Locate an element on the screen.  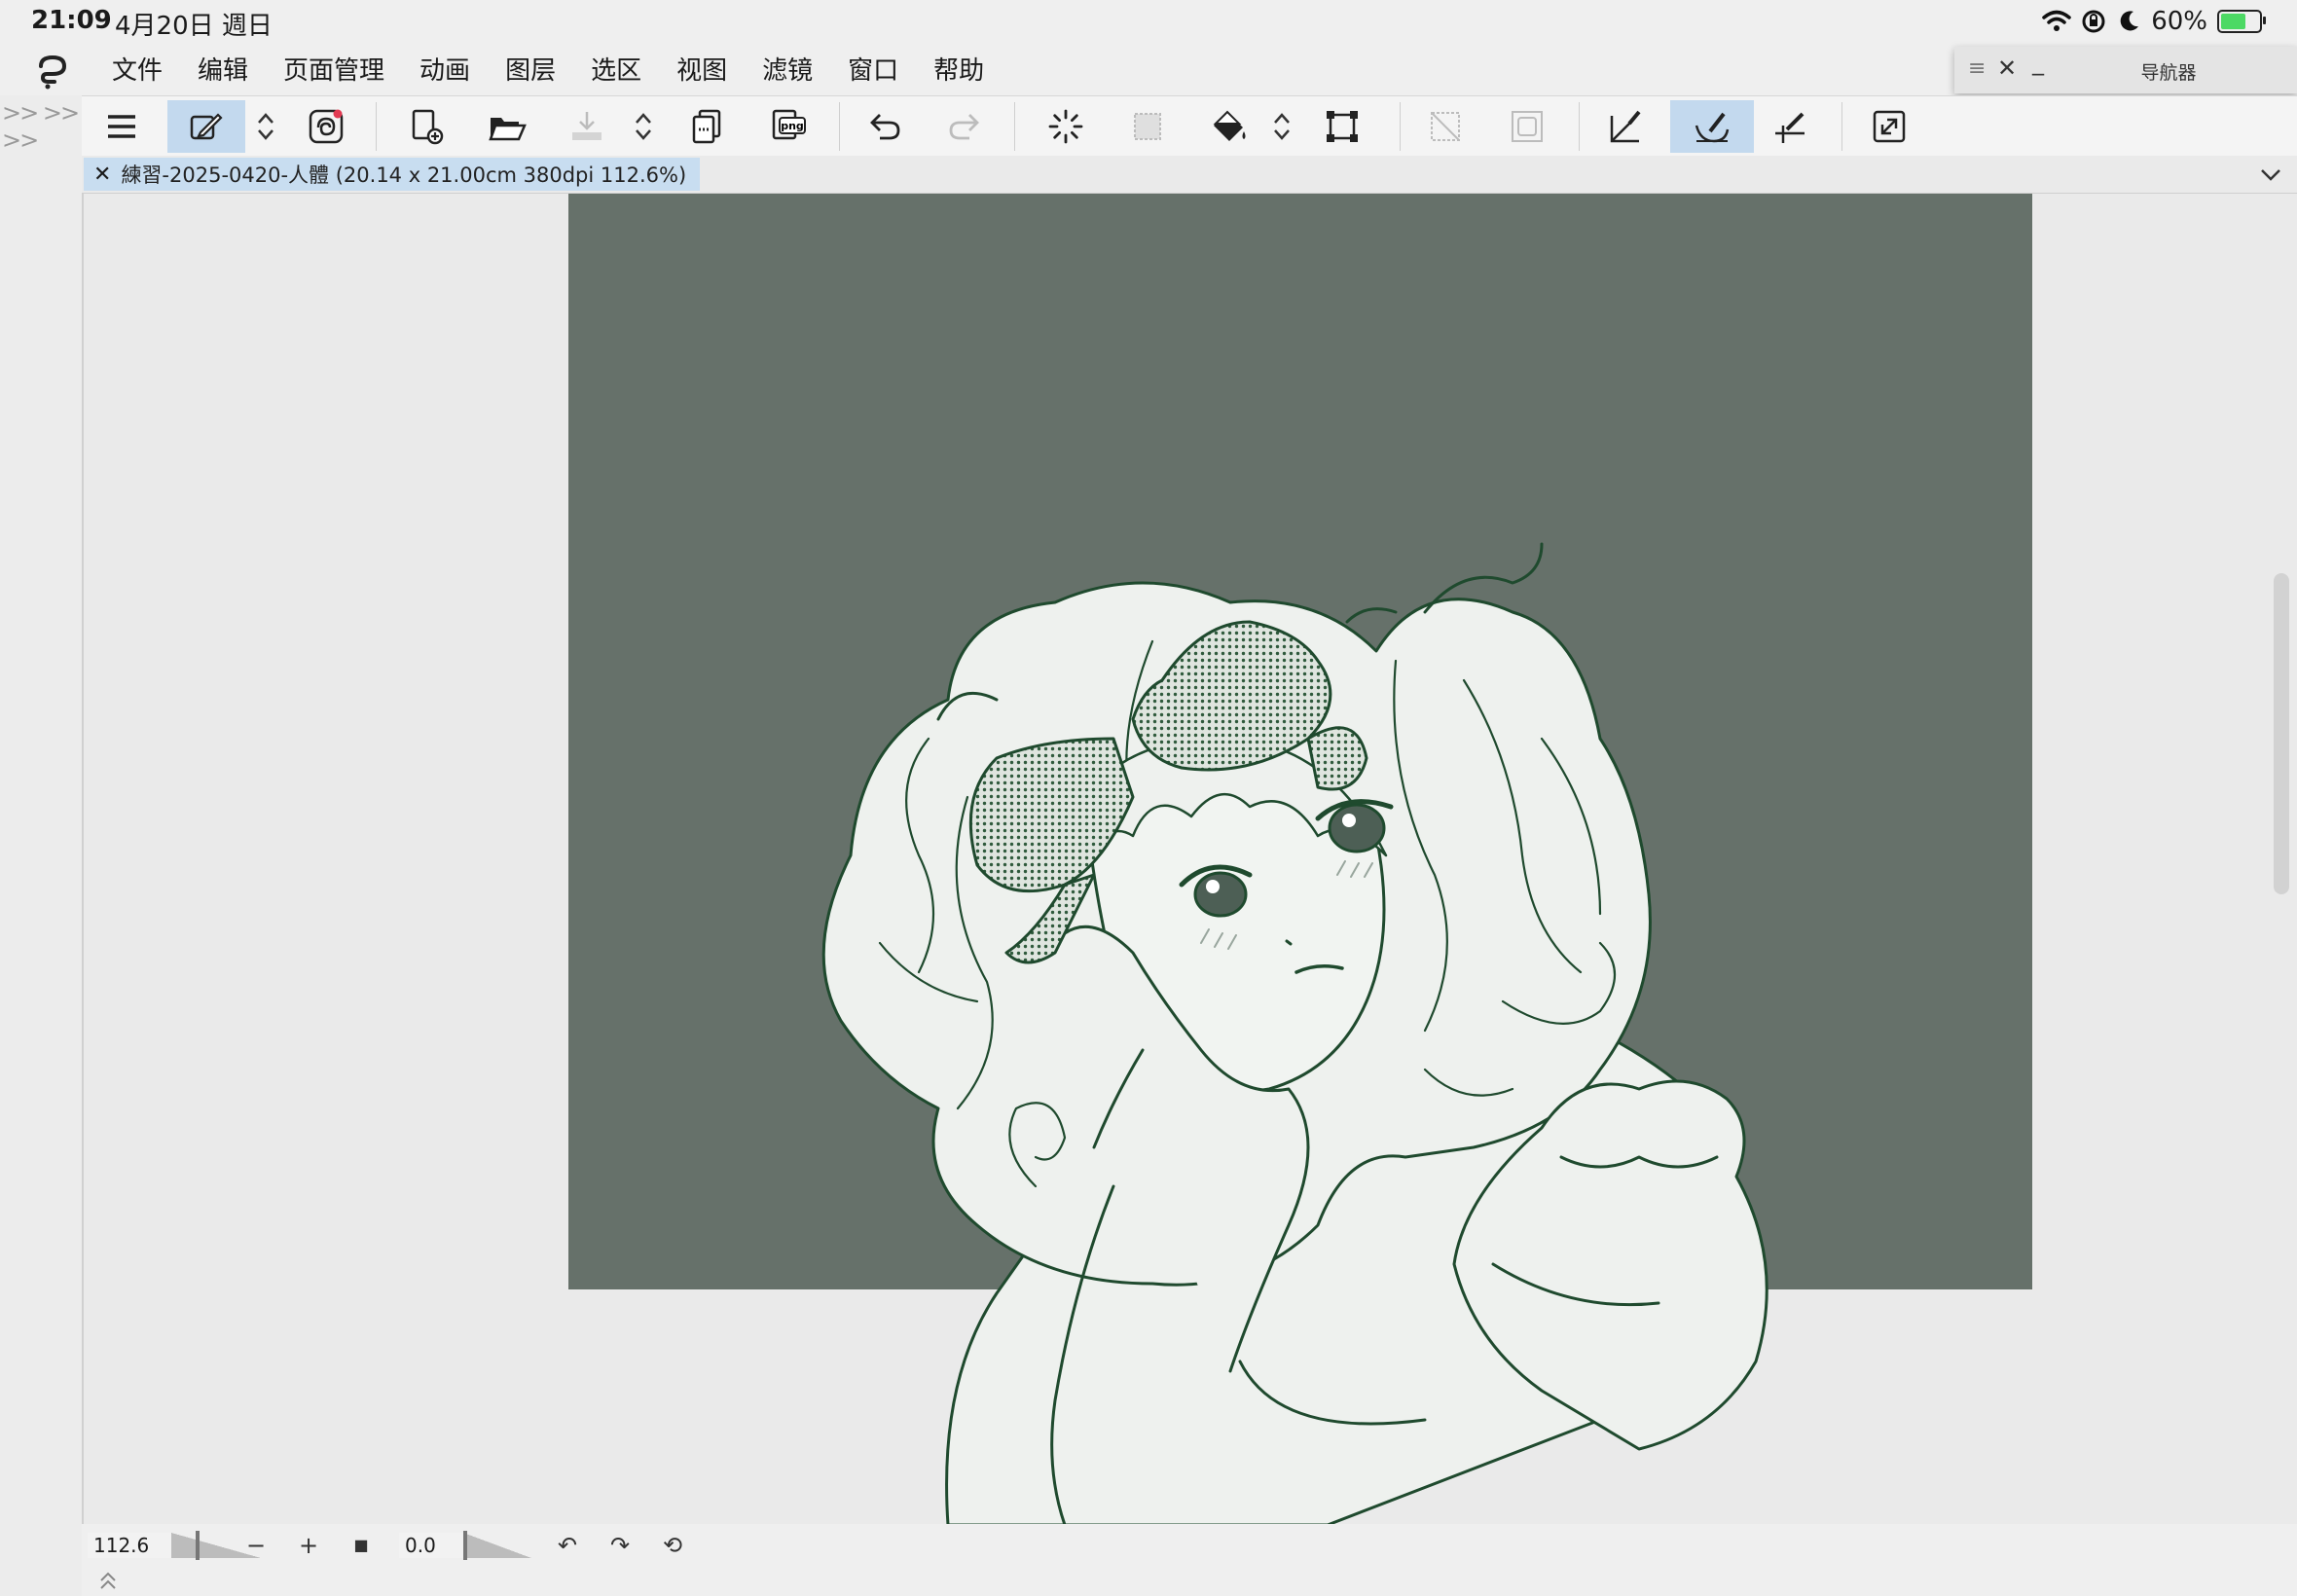
svg-text: png is located at coordinates (792, 126).